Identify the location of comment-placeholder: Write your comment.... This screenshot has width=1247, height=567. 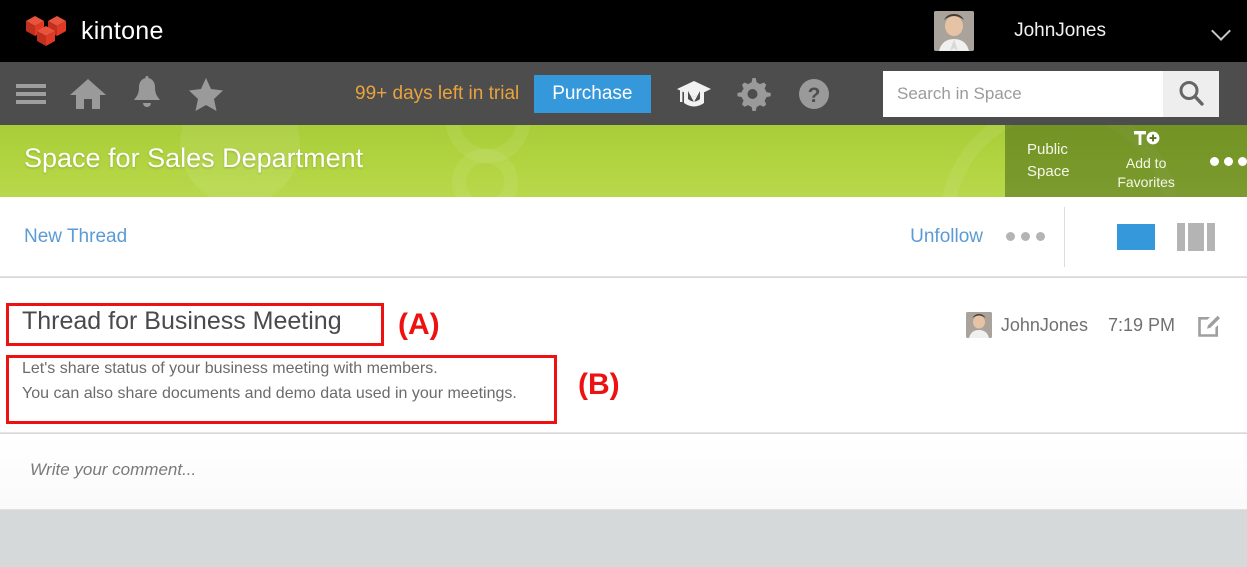
(113, 469).